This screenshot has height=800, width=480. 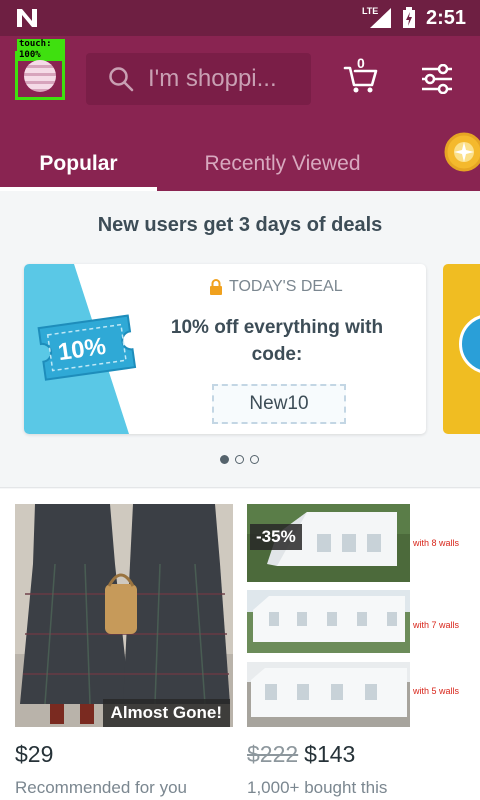 I want to click on rewards-coin-icon, so click(x=462, y=152).